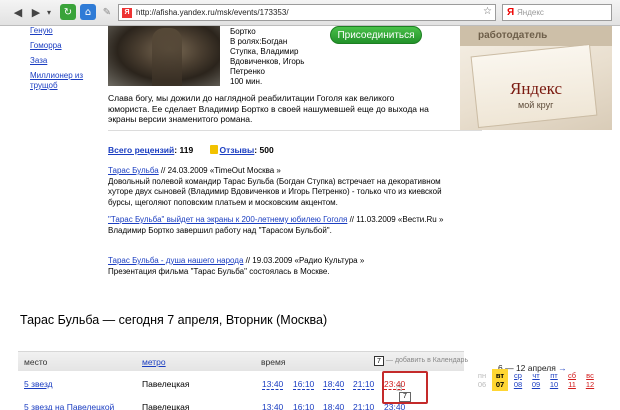 This screenshot has height=410, width=620. Describe the element at coordinates (18, 12) in the screenshot. I see `back-icon: ◀` at that location.